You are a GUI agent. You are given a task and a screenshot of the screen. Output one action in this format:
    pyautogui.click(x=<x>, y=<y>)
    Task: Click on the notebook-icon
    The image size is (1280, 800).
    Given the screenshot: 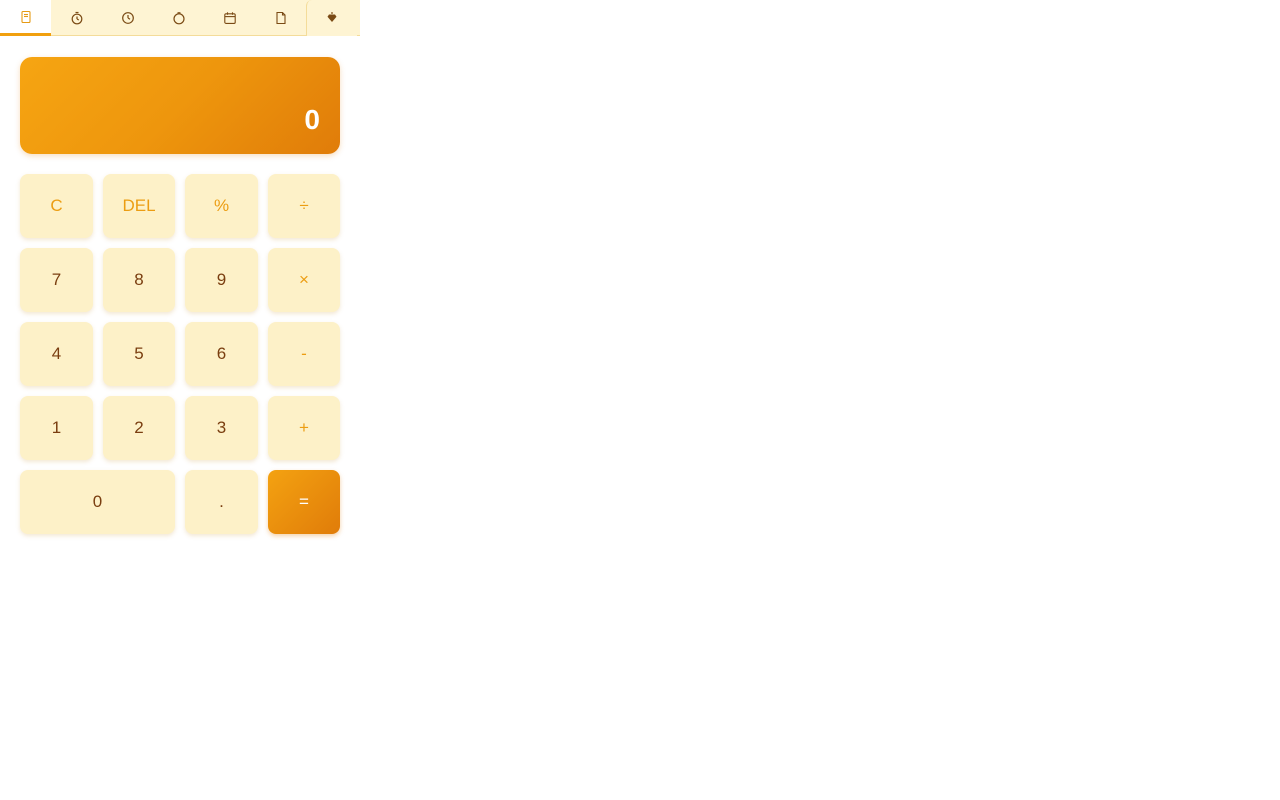 What is the action you would take?
    pyautogui.click(x=25, y=16)
    